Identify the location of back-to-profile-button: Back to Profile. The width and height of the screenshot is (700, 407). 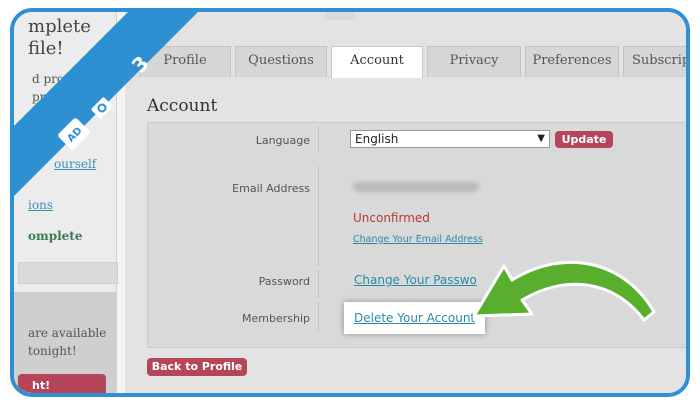
(197, 367).